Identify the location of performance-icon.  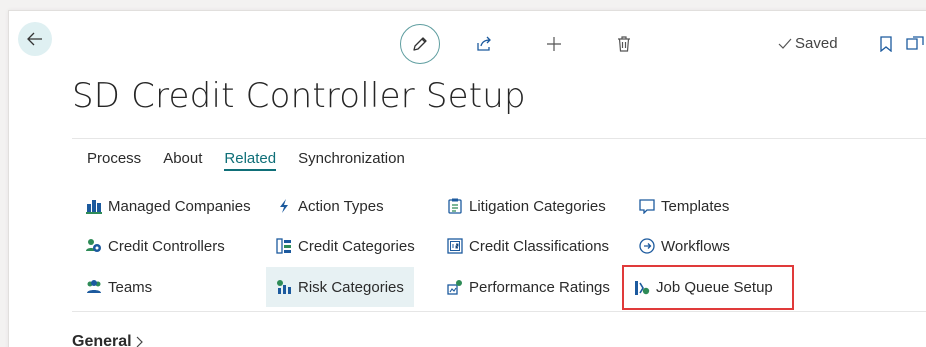
(454, 287).